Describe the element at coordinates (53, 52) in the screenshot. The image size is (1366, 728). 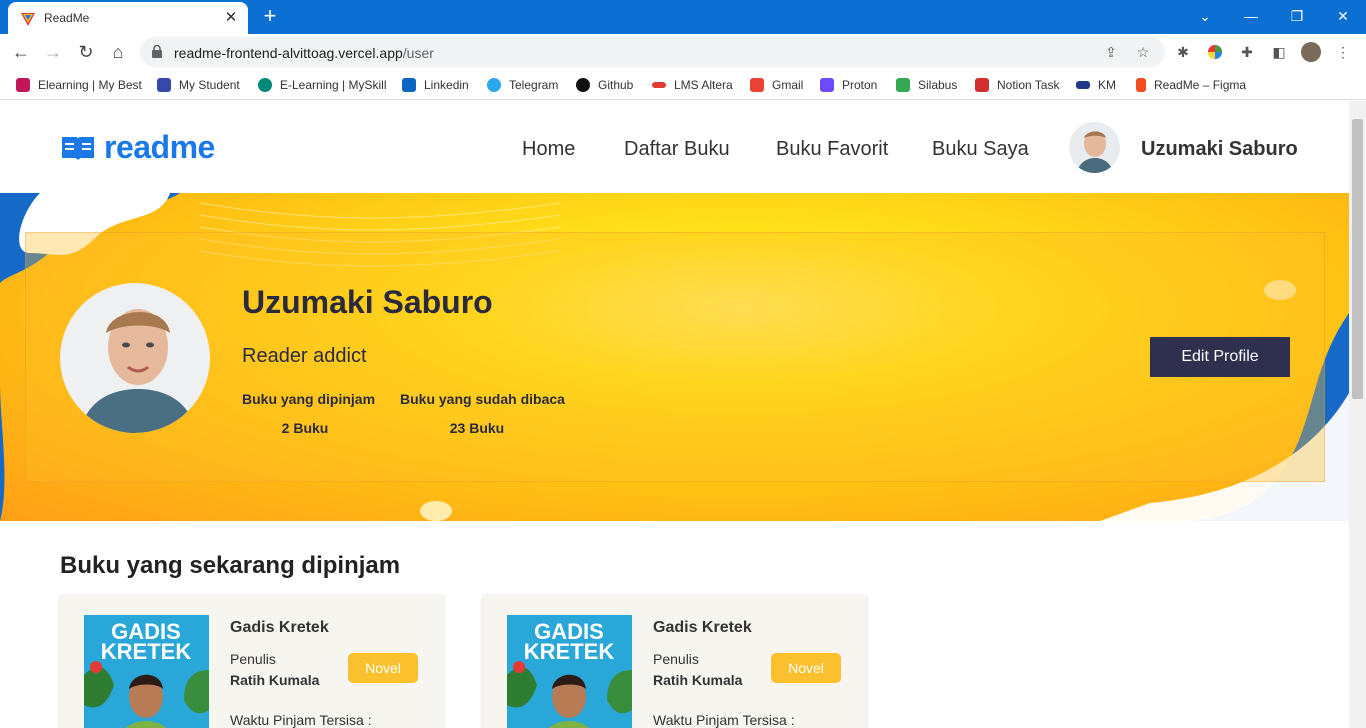
I see `forward-icon: →` at that location.